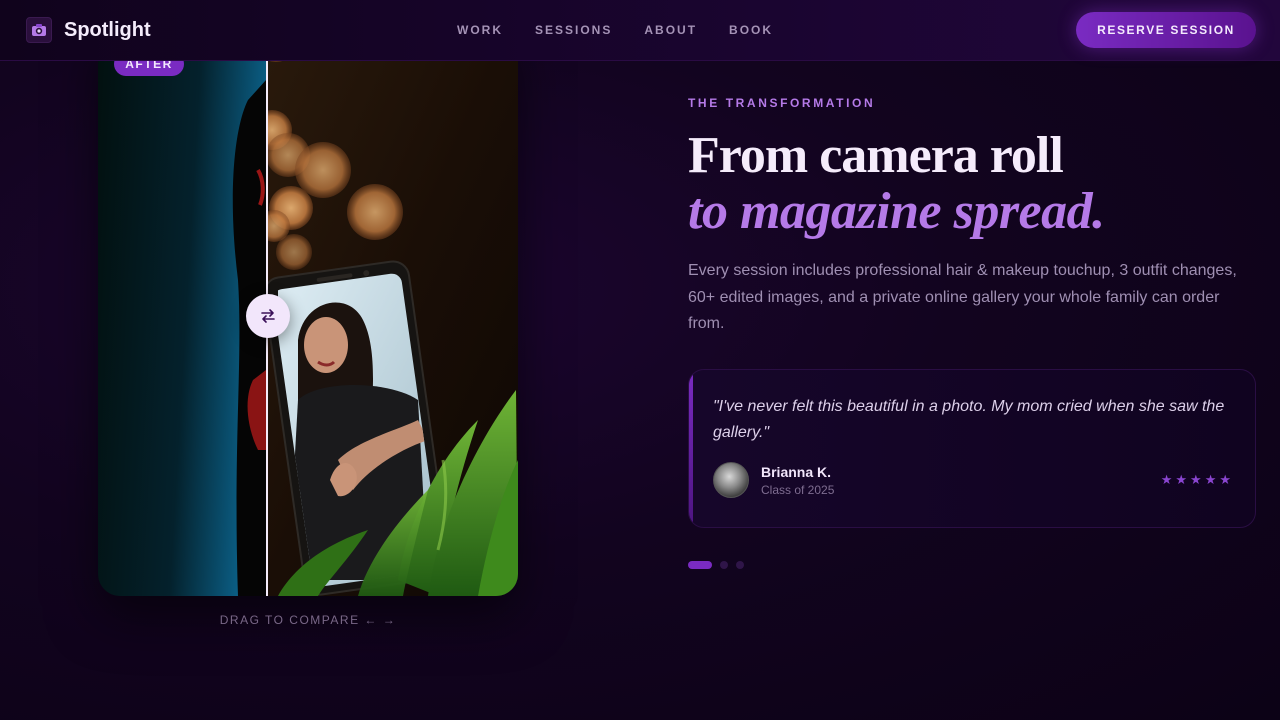  What do you see at coordinates (751, 30) in the screenshot?
I see `nav-link-book: BOOK` at bounding box center [751, 30].